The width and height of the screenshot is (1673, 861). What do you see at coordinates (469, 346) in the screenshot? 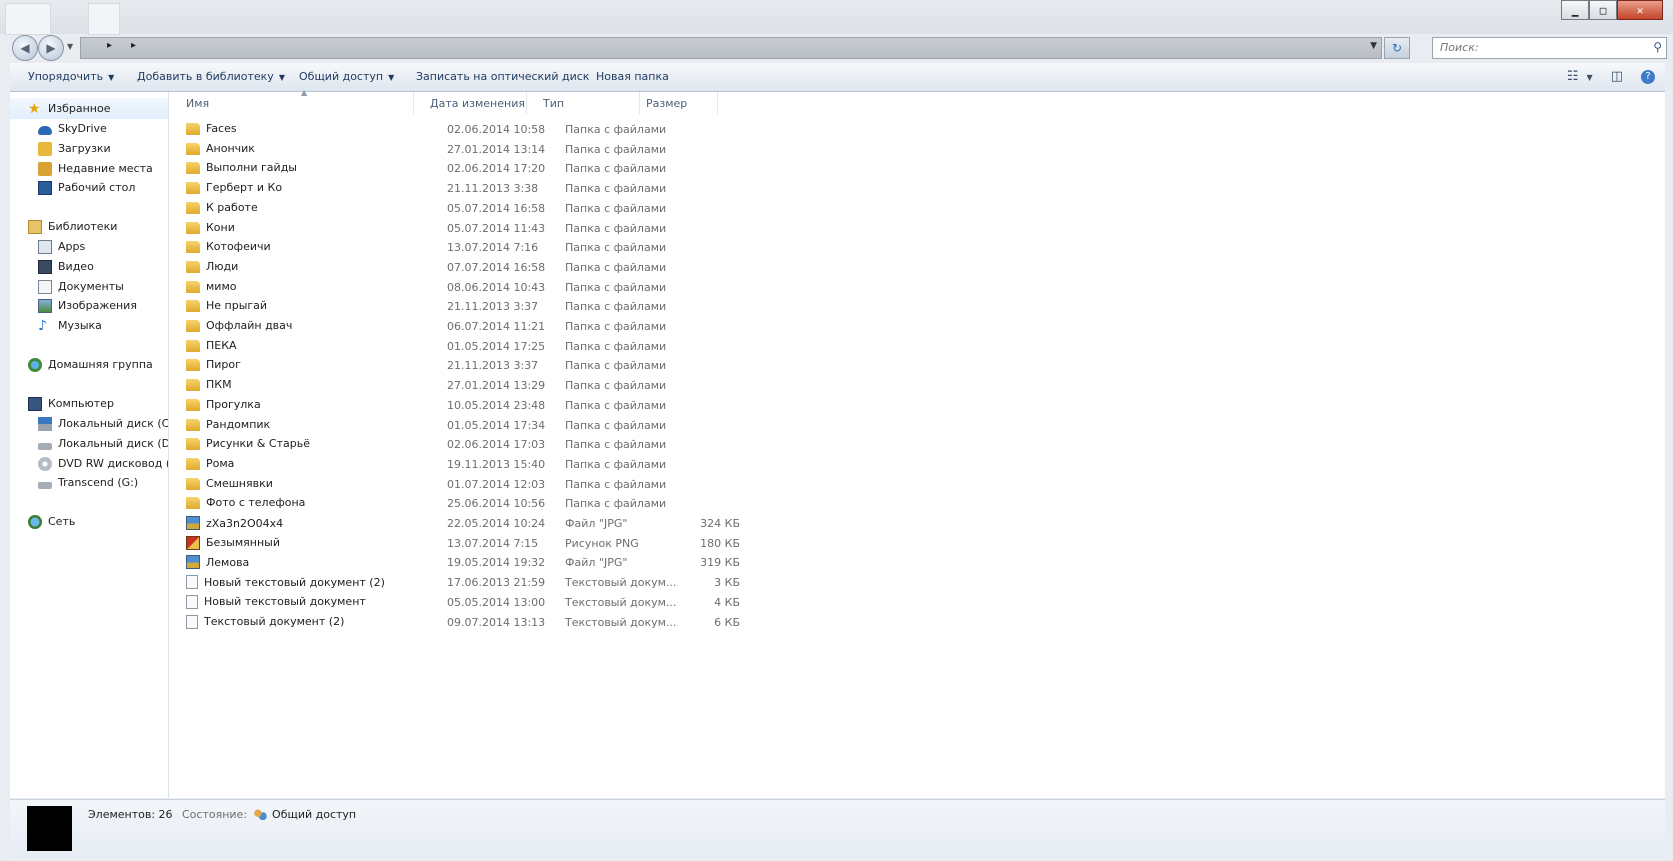
I see `file-row: ПЕКА 01.05.2014 17:25 Папка с файлами` at bounding box center [469, 346].